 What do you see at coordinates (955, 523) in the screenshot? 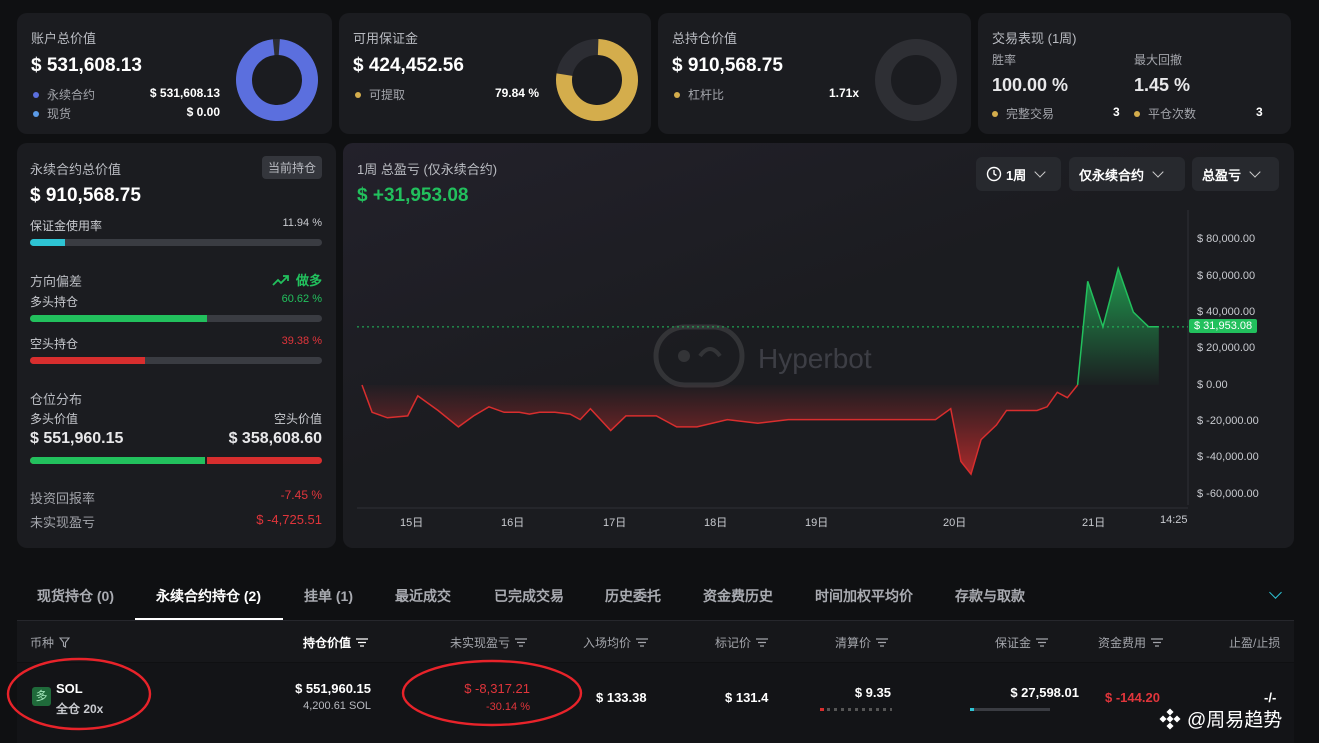
I see `x-tick: 20日` at bounding box center [955, 523].